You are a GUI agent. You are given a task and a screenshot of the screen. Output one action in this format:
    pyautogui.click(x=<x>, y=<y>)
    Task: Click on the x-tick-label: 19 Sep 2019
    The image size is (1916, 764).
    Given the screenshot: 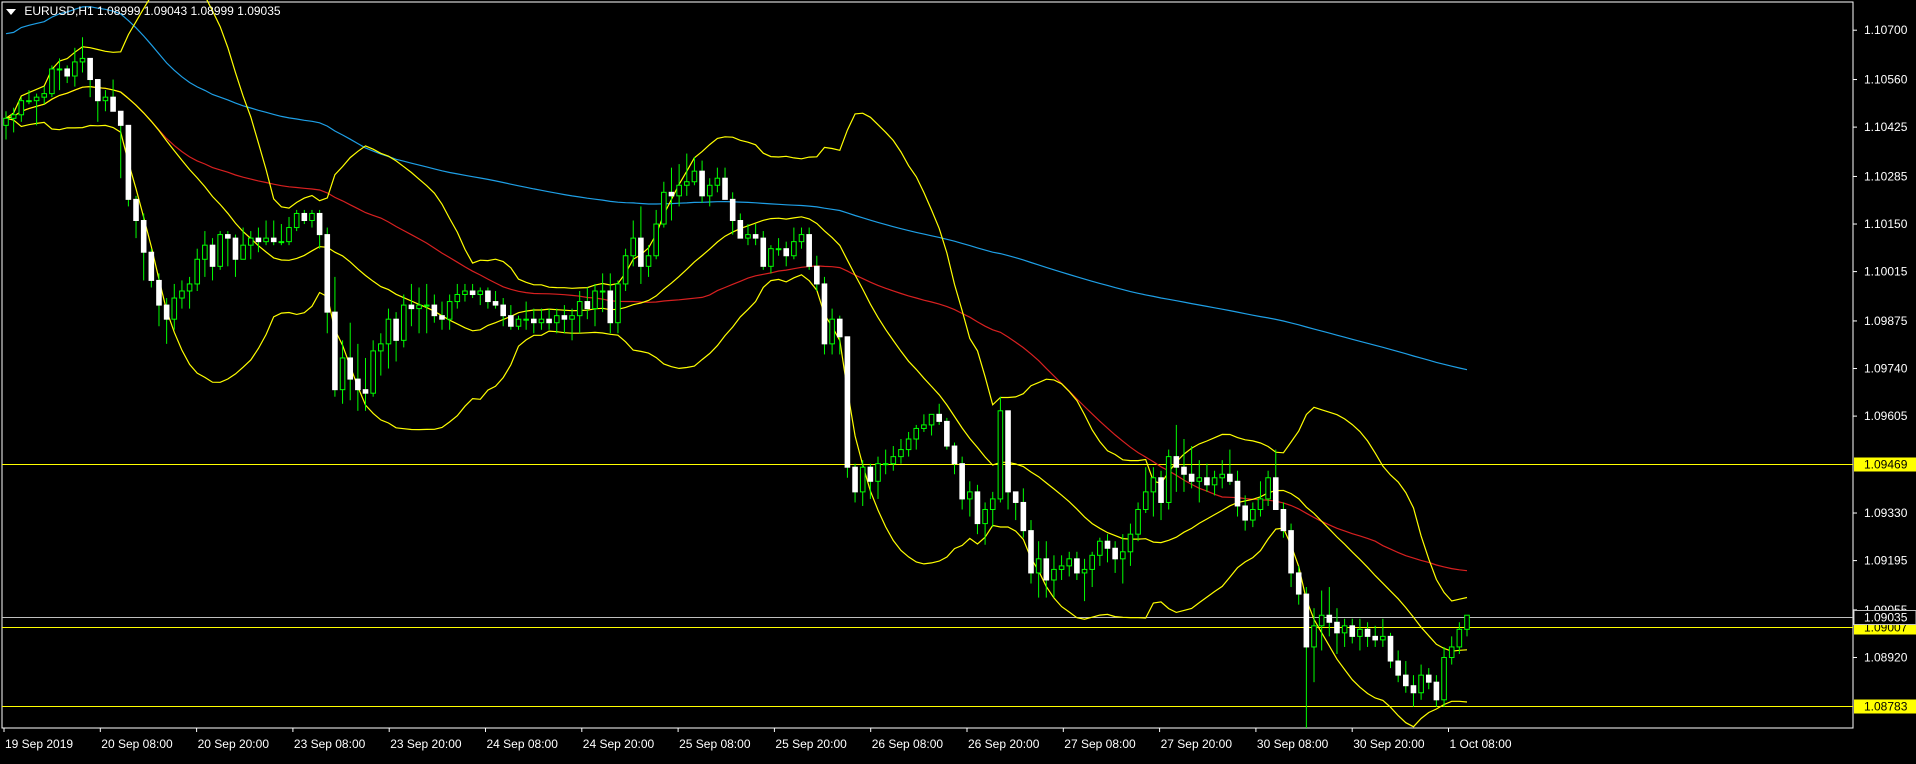 What is the action you would take?
    pyautogui.click(x=39, y=744)
    